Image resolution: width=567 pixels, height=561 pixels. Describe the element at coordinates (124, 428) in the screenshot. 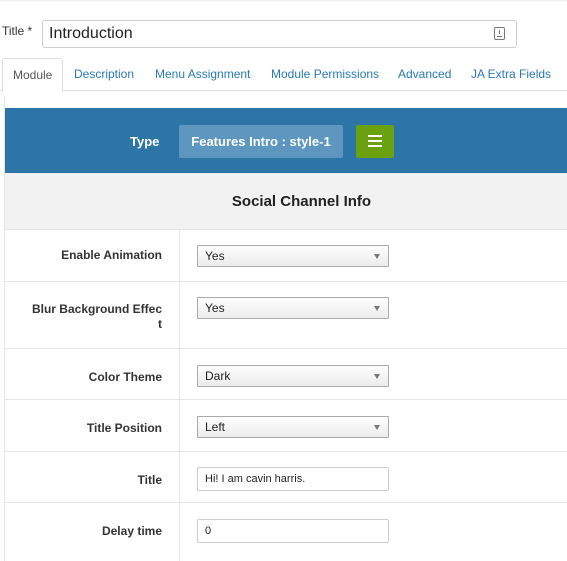

I see `title-position-label: Title Position` at that location.